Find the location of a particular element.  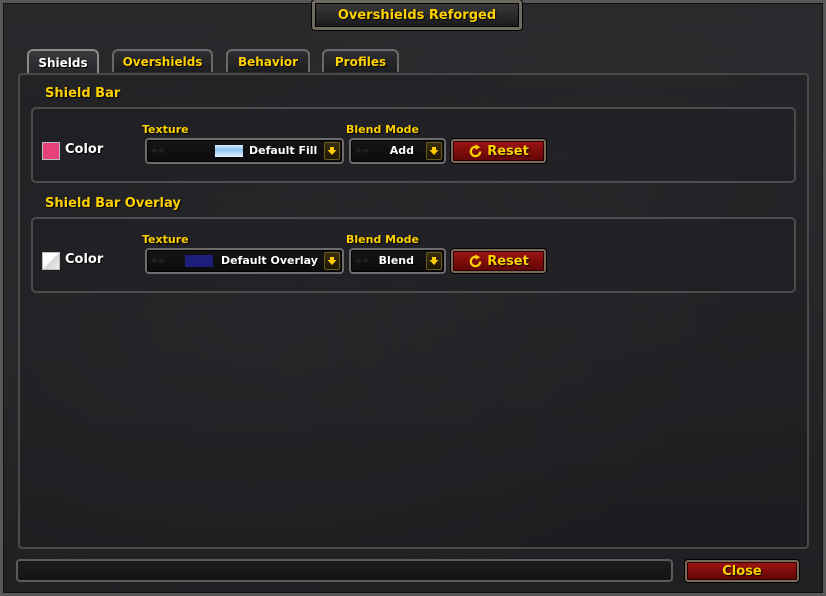

blend-mode-value: Blend is located at coordinates (396, 260).